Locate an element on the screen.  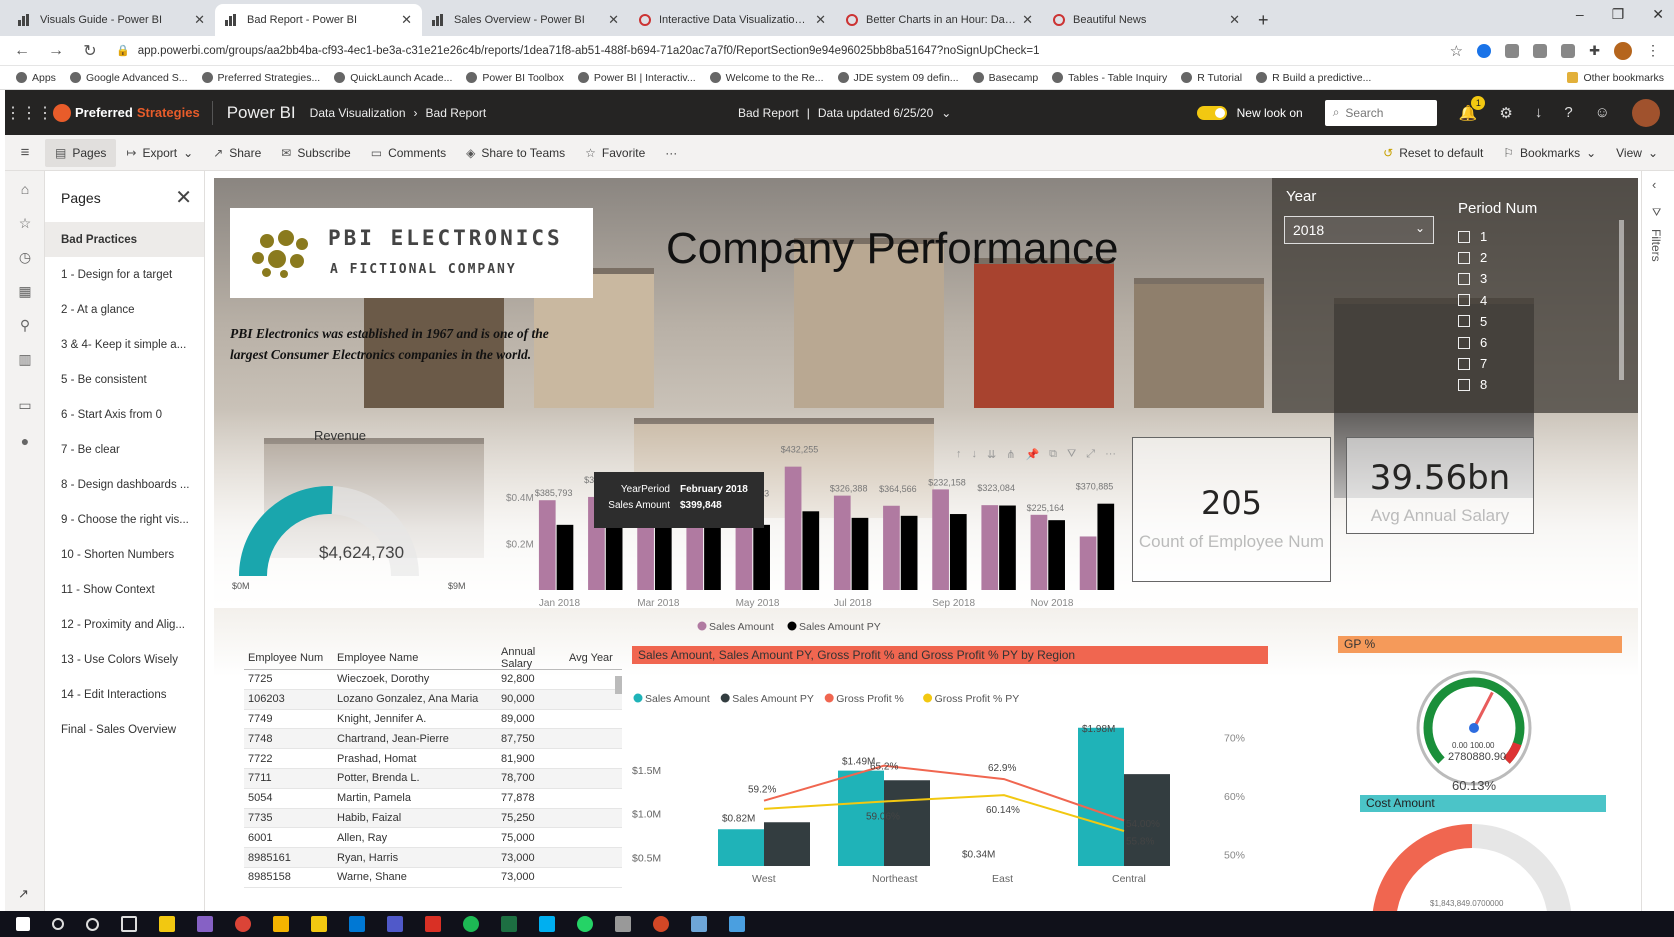
breadcrumb-workspace: Data Visualization is located at coordinates (358, 113).